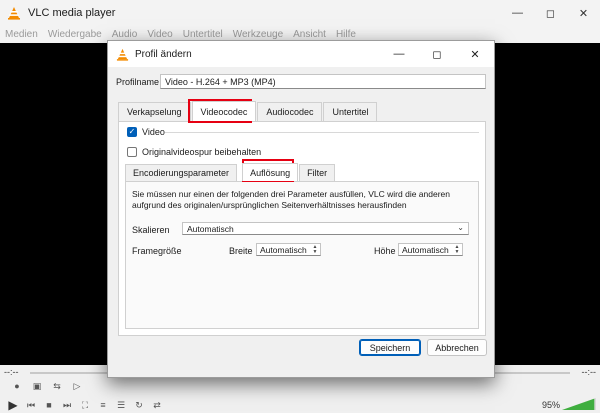 The width and height of the screenshot is (600, 413). What do you see at coordinates (425, 249) in the screenshot?
I see `height-value: Automatisch` at bounding box center [425, 249].